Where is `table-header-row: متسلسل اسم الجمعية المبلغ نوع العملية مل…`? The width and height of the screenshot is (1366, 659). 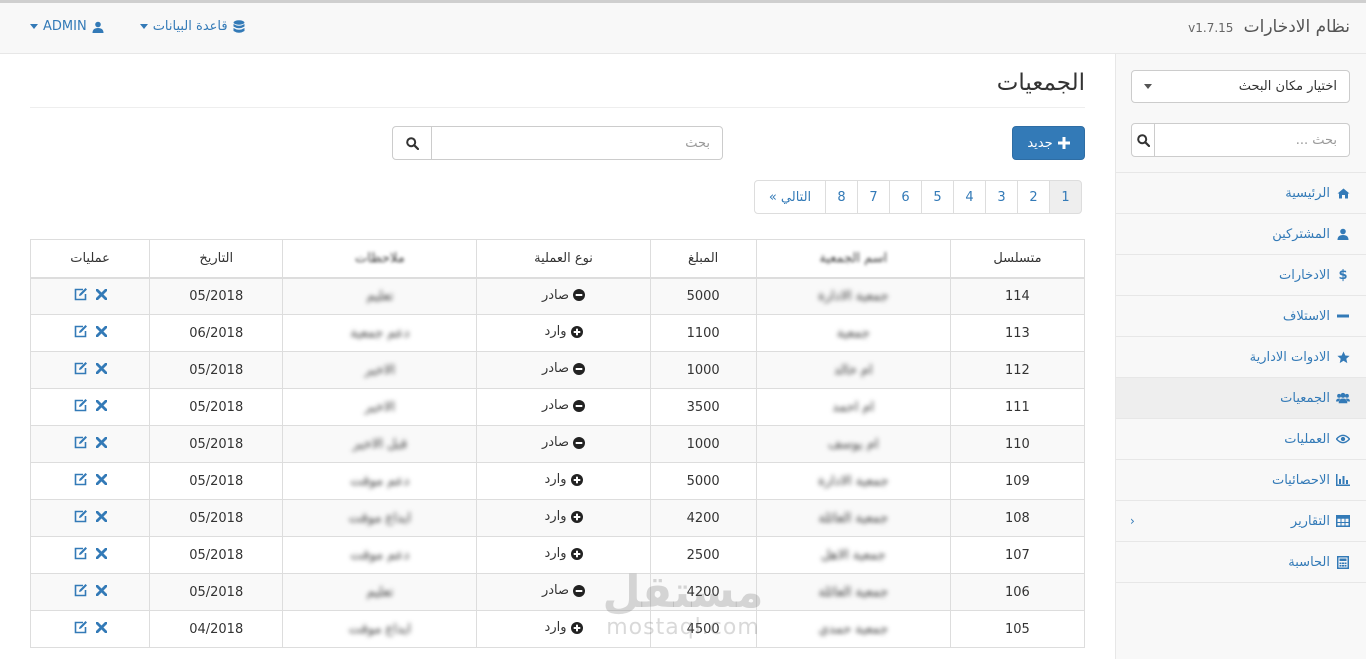
table-header-row: متسلسل اسم الجمعية المبلغ نوع العملية مل… is located at coordinates (557, 259).